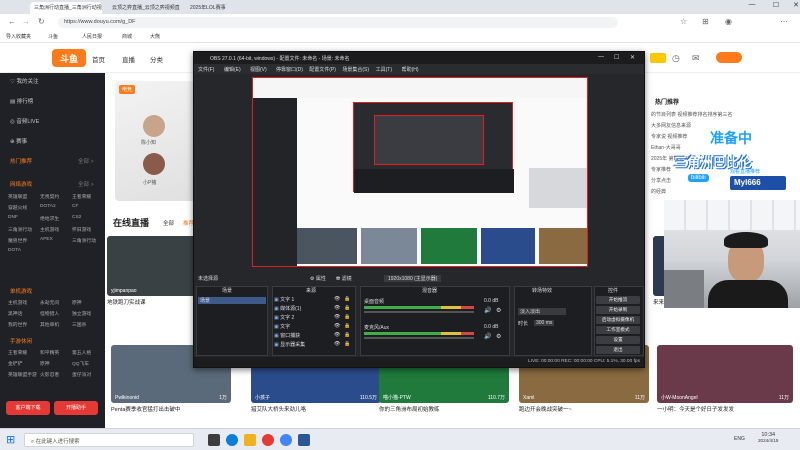 Image resolution: width=800 pixels, height=450 pixels. What do you see at coordinates (81, 313) in the screenshot?
I see `sidebar-category-link: 独立游戏` at bounding box center [81, 313].